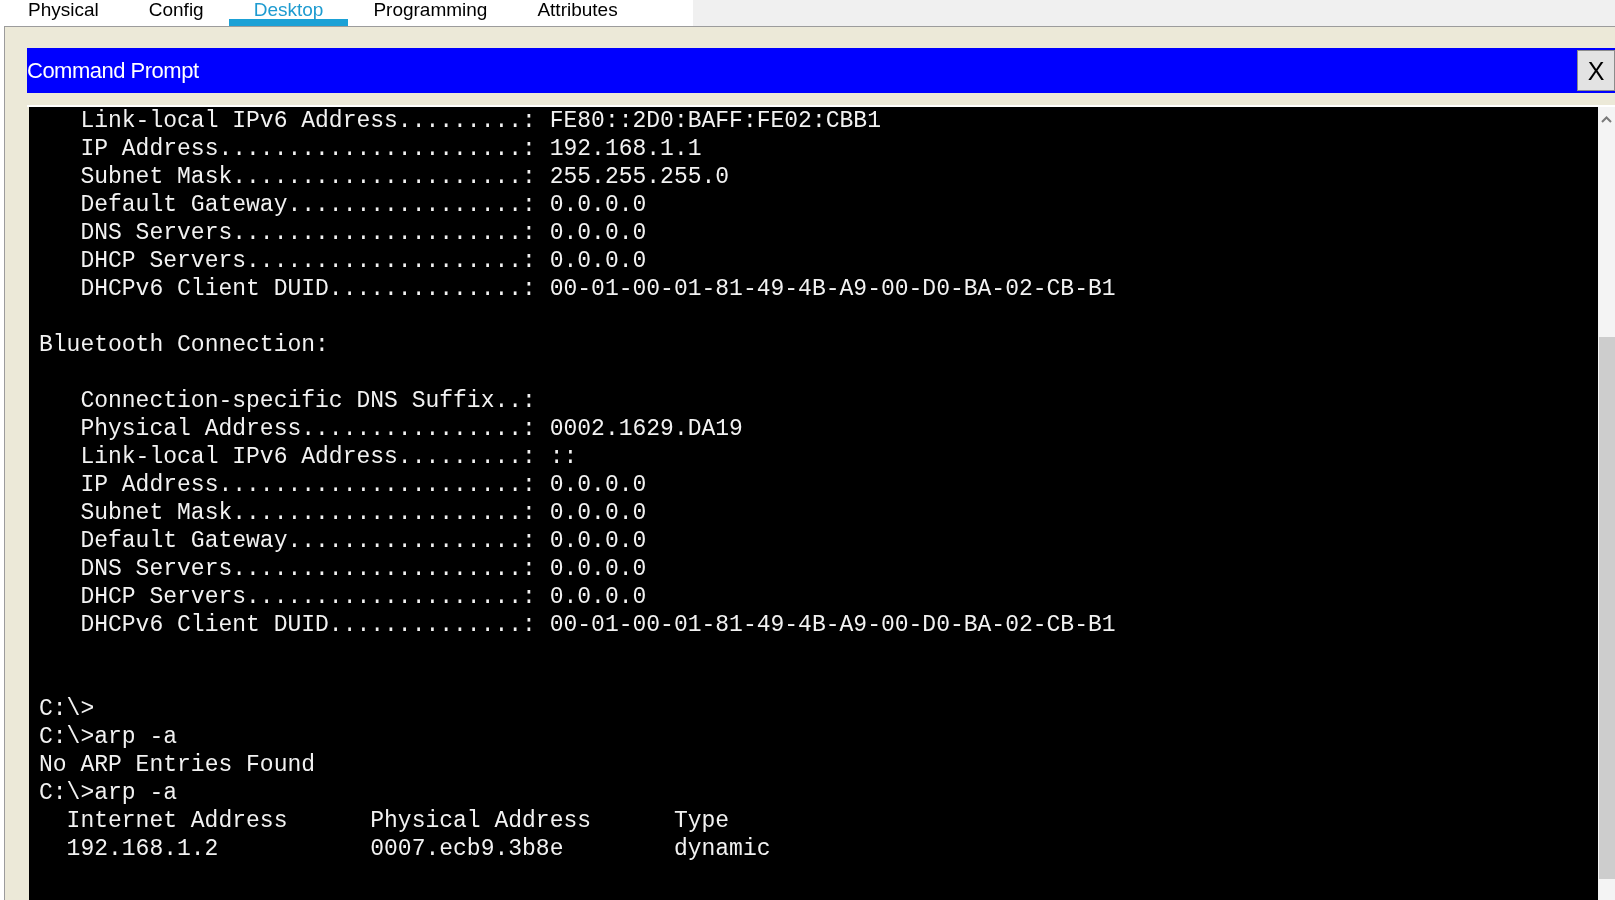  What do you see at coordinates (177, 765) in the screenshot?
I see `terminal-line: No ARP Entries Found` at bounding box center [177, 765].